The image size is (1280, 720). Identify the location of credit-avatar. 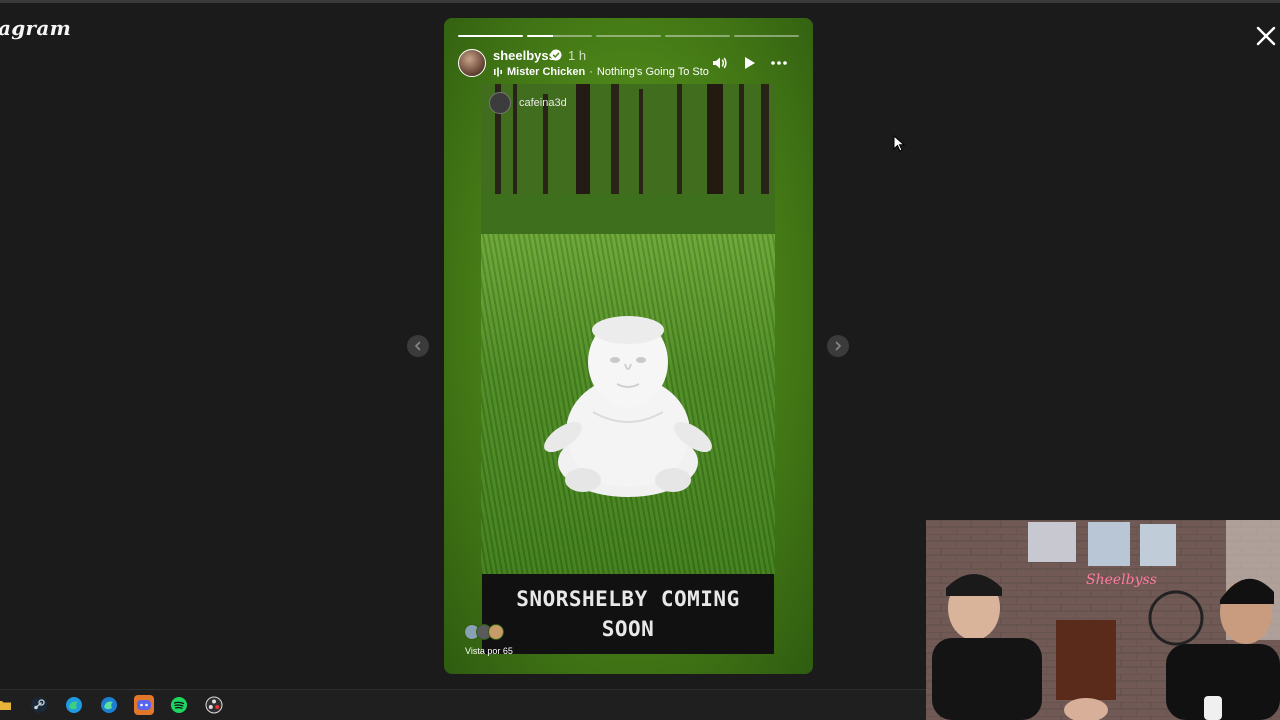
(500, 103).